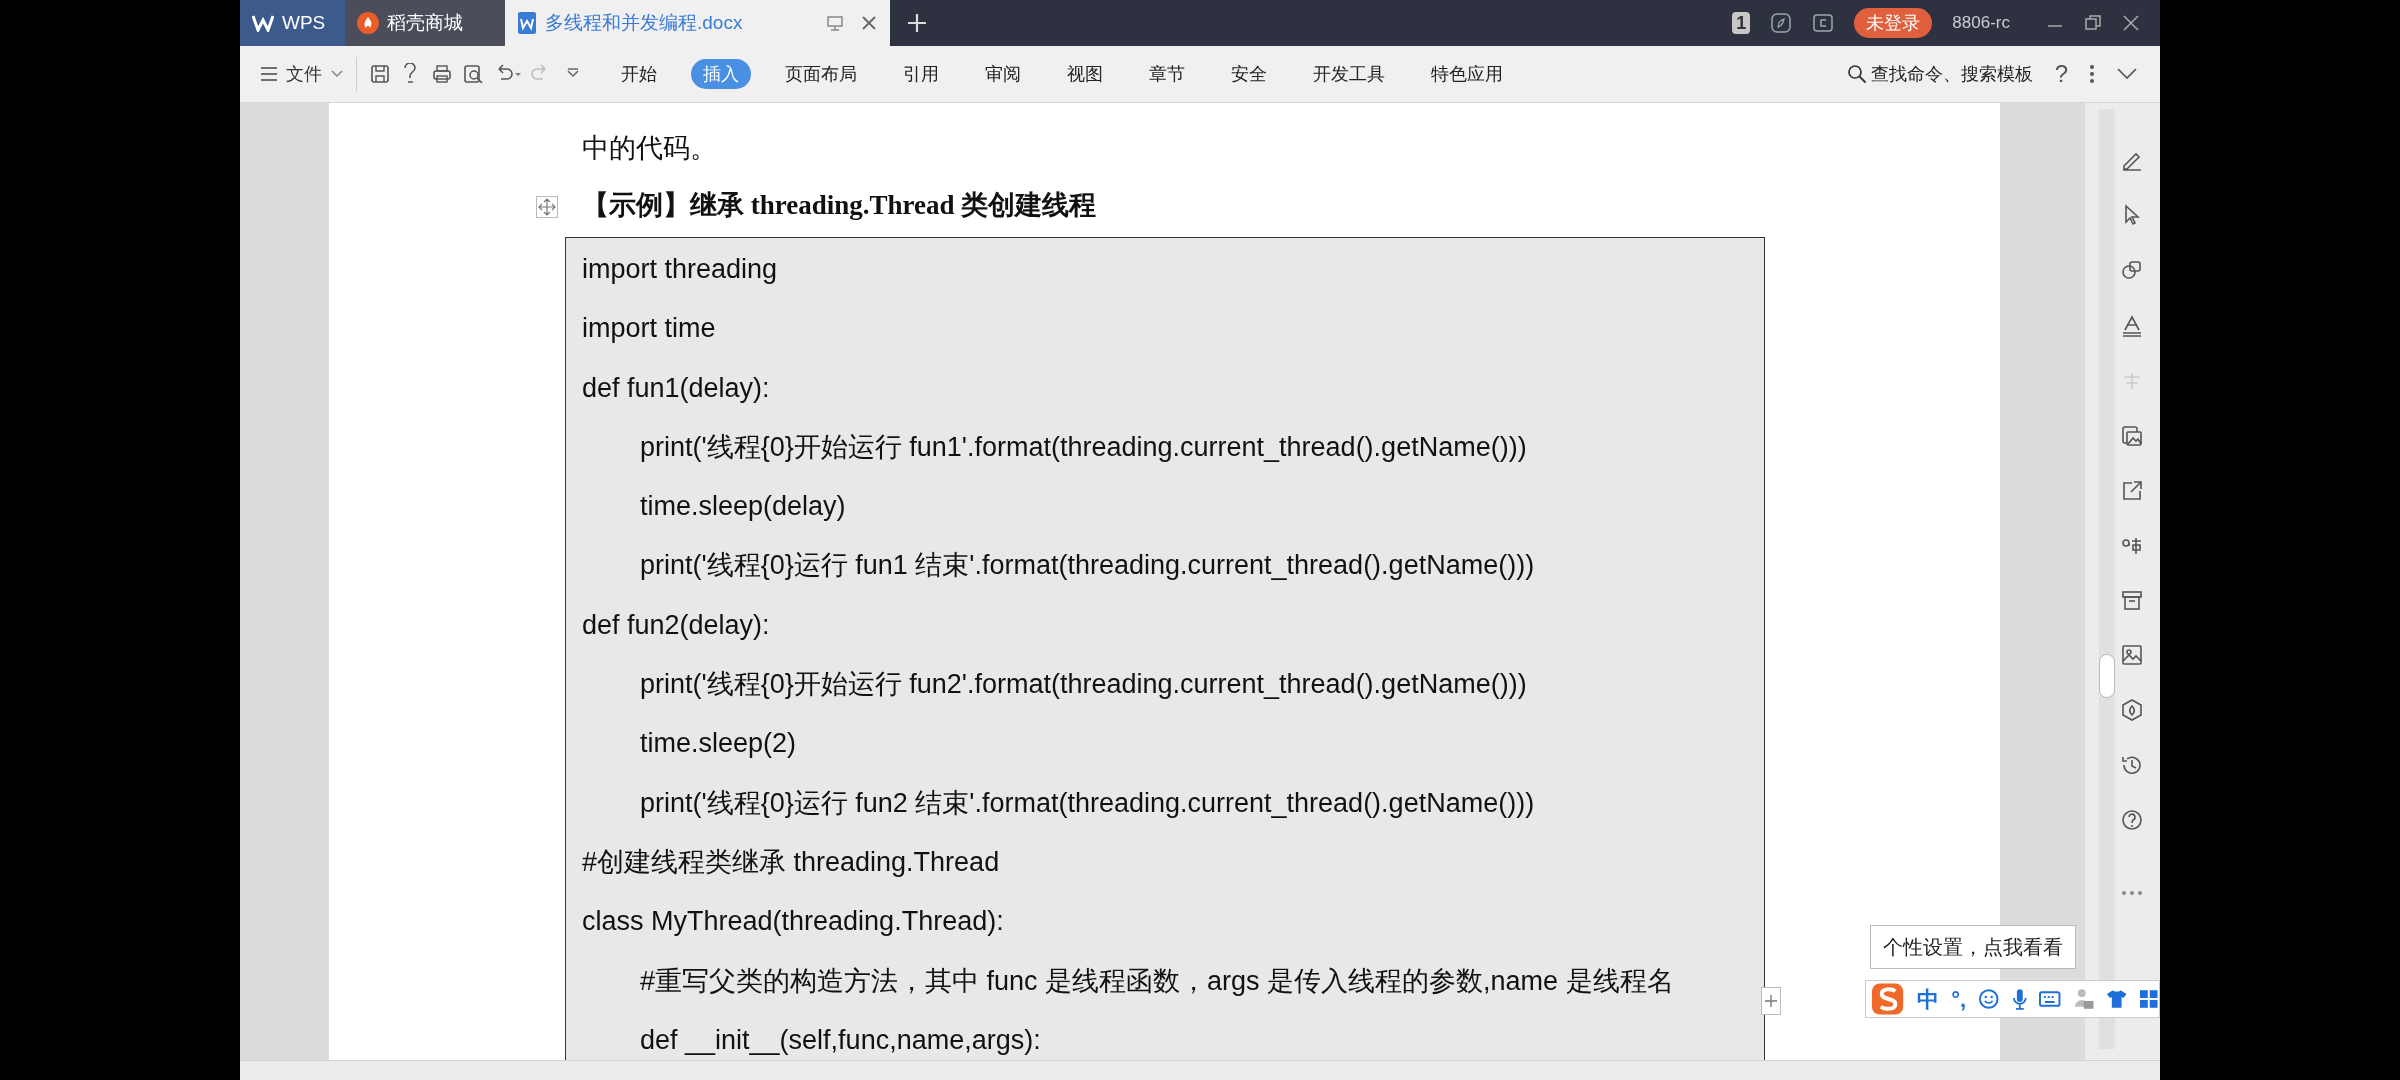 The width and height of the screenshot is (2400, 1080). What do you see at coordinates (650, 148) in the screenshot?
I see `body-text: 中的代码。` at bounding box center [650, 148].